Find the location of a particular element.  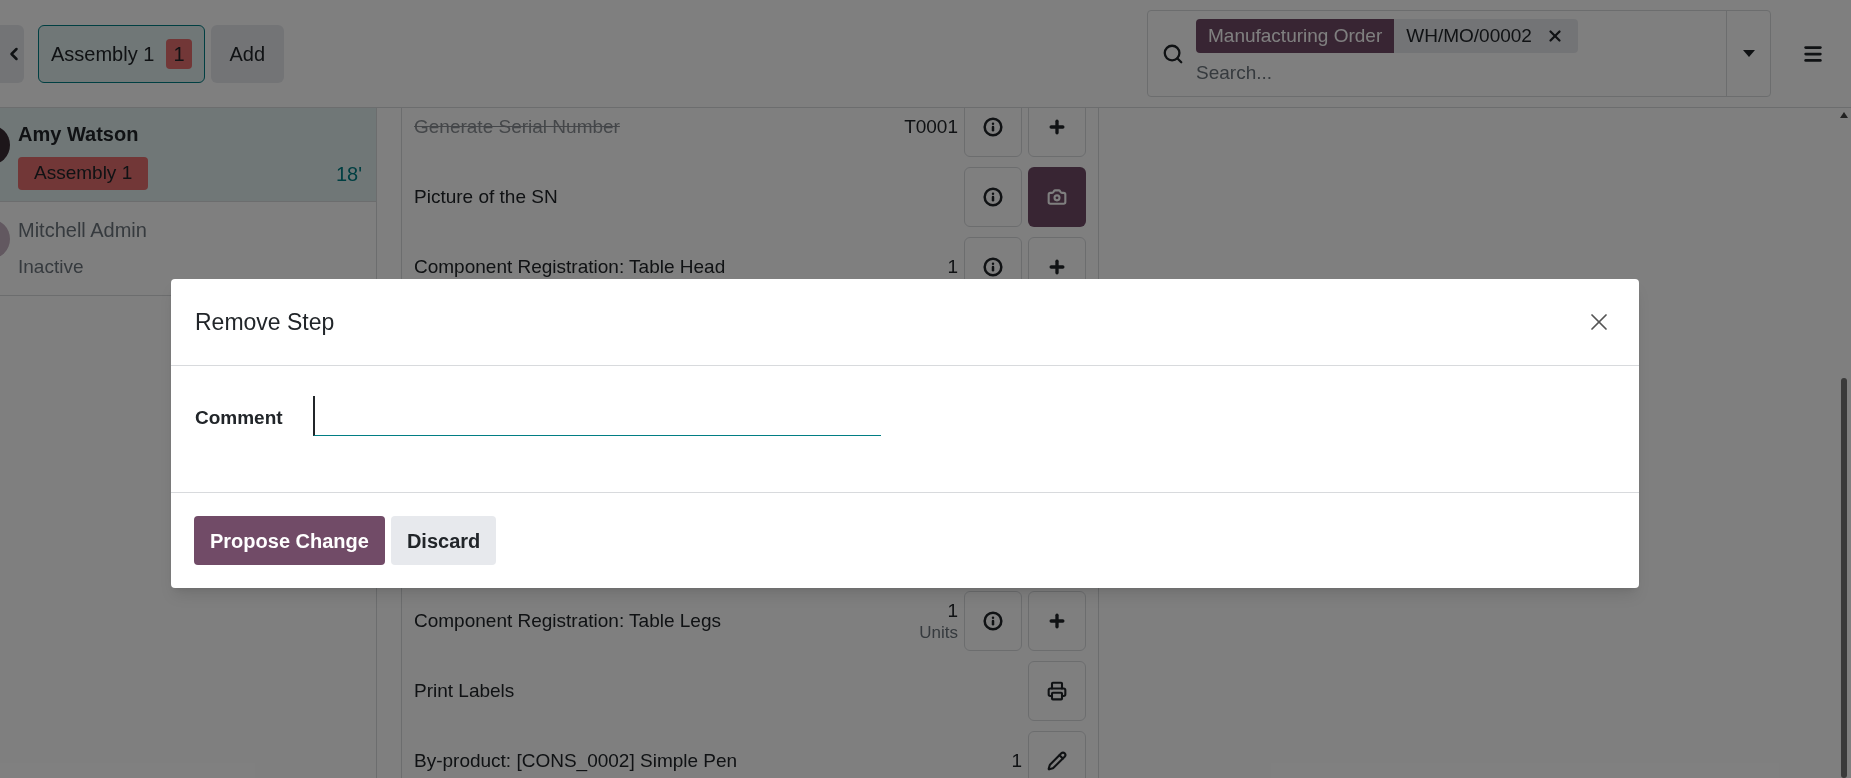

step-label: Component Registration: Table Head is located at coordinates (681, 267).